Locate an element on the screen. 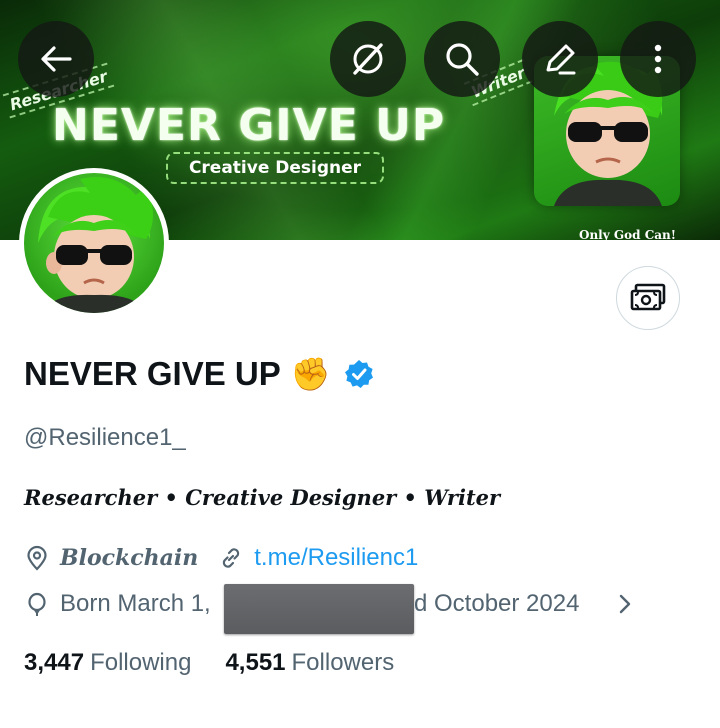  back-button is located at coordinates (56, 59).